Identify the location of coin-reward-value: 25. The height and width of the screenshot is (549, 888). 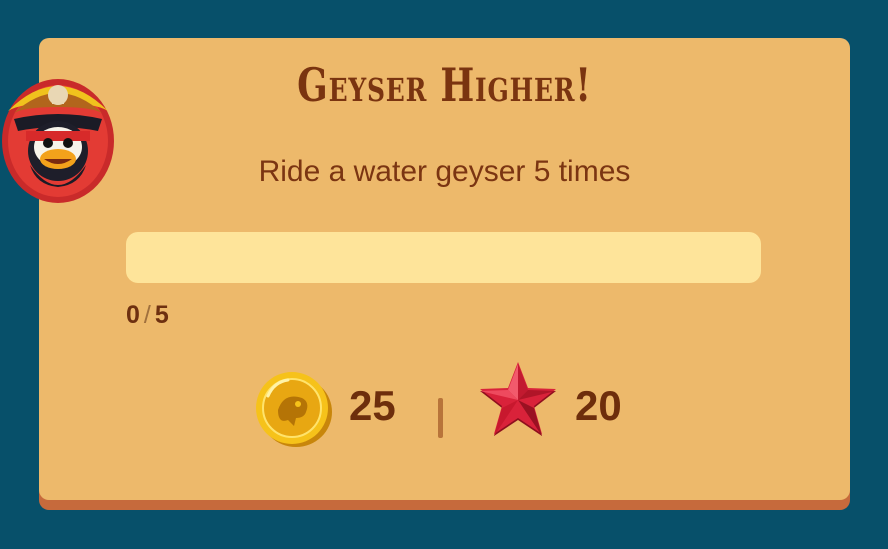
(372, 405).